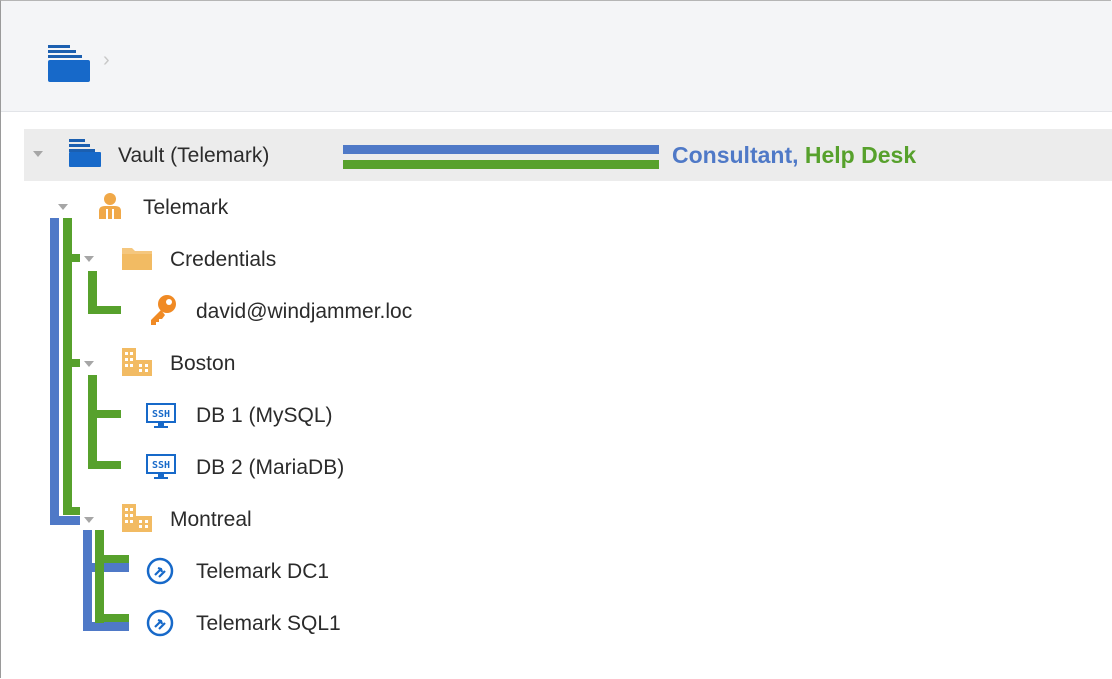 This screenshot has height=679, width=1112. What do you see at coordinates (194, 155) in the screenshot?
I see `tree-label-vault: Vault (Telemark)` at bounding box center [194, 155].